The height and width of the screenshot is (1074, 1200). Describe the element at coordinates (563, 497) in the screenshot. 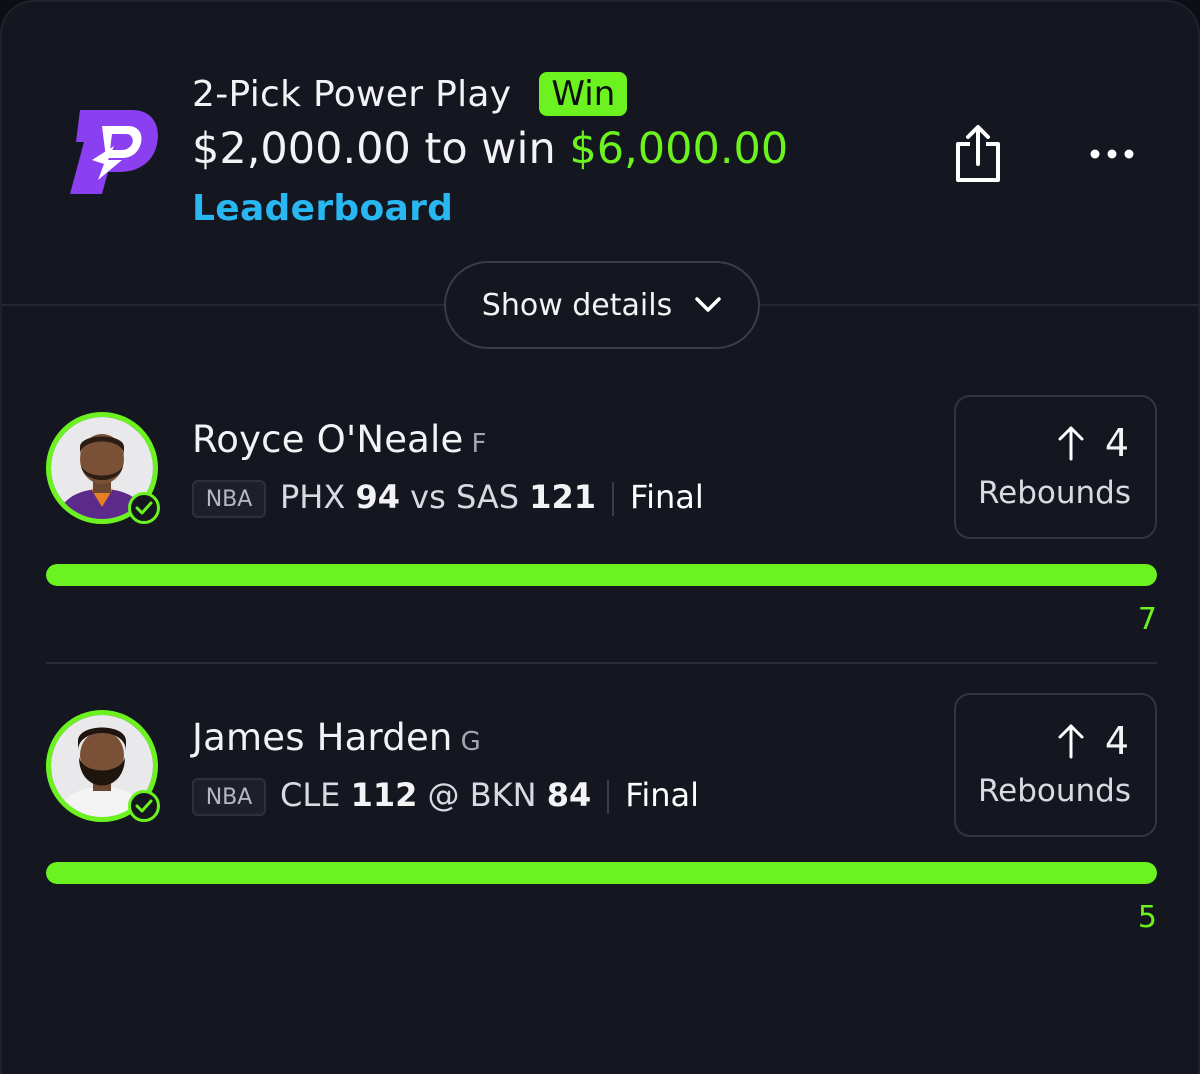

I see `score2: 121` at that location.